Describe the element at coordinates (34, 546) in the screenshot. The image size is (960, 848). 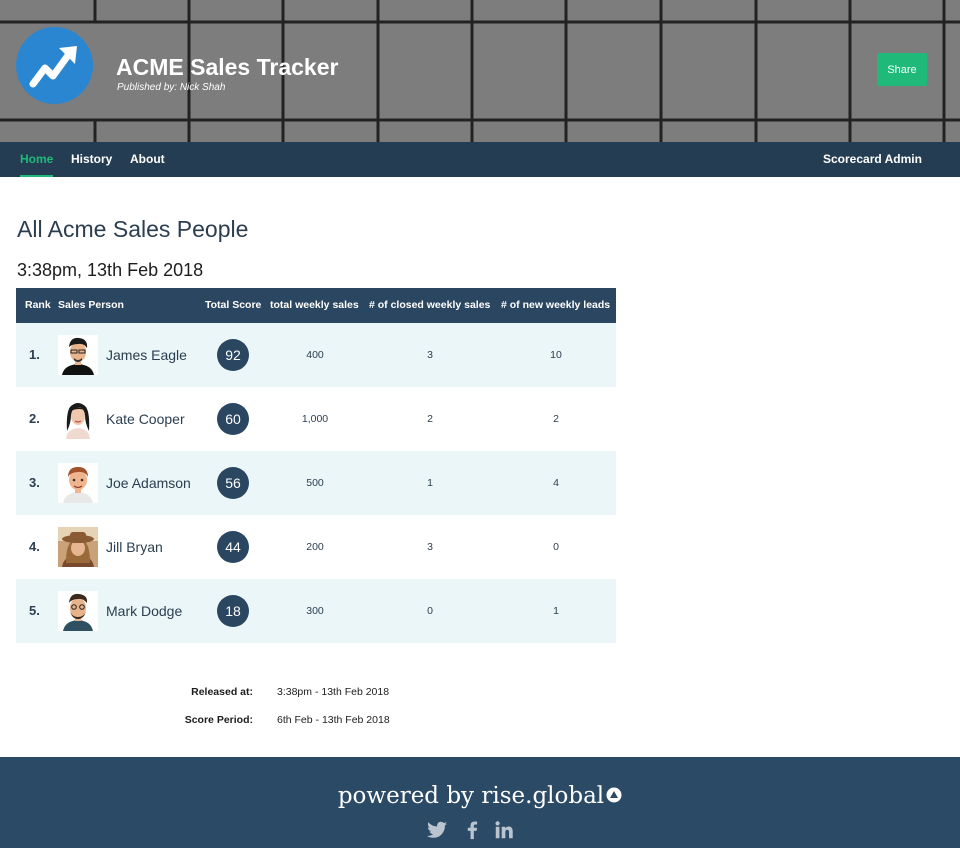
I see `rank-cell: 4.` at that location.